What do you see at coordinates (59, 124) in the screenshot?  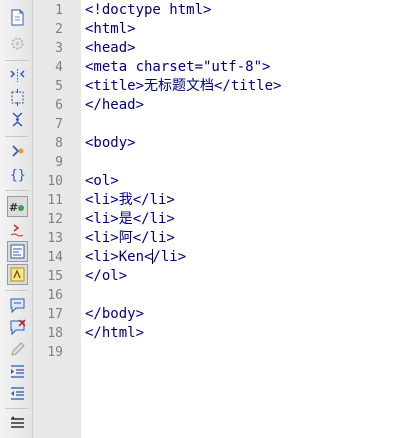 I see `line-number: 7` at bounding box center [59, 124].